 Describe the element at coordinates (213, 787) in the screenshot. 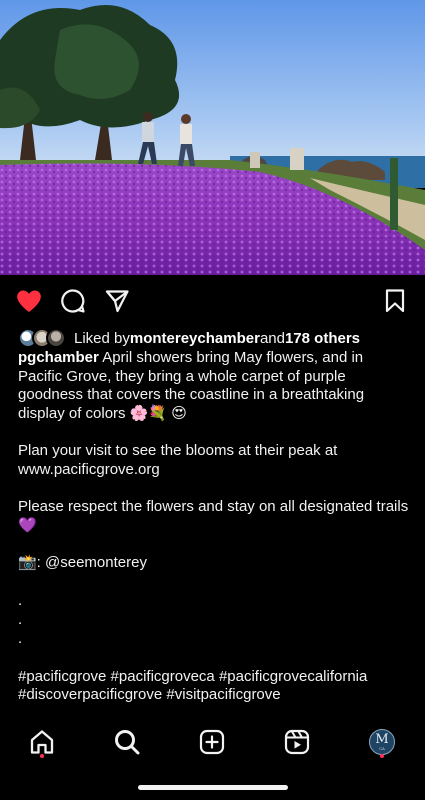

I see `home-indicator` at that location.